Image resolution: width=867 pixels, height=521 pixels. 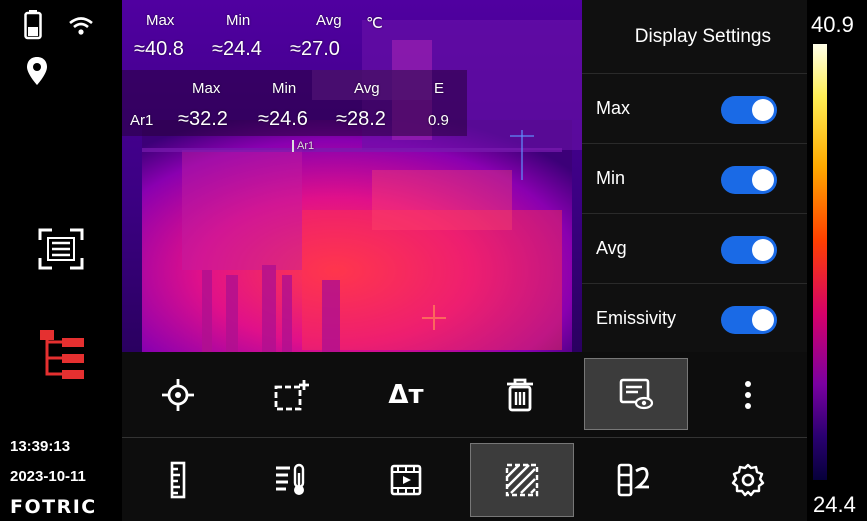 What do you see at coordinates (238, 20) in the screenshot?
I see `global-min-header: Min` at bounding box center [238, 20].